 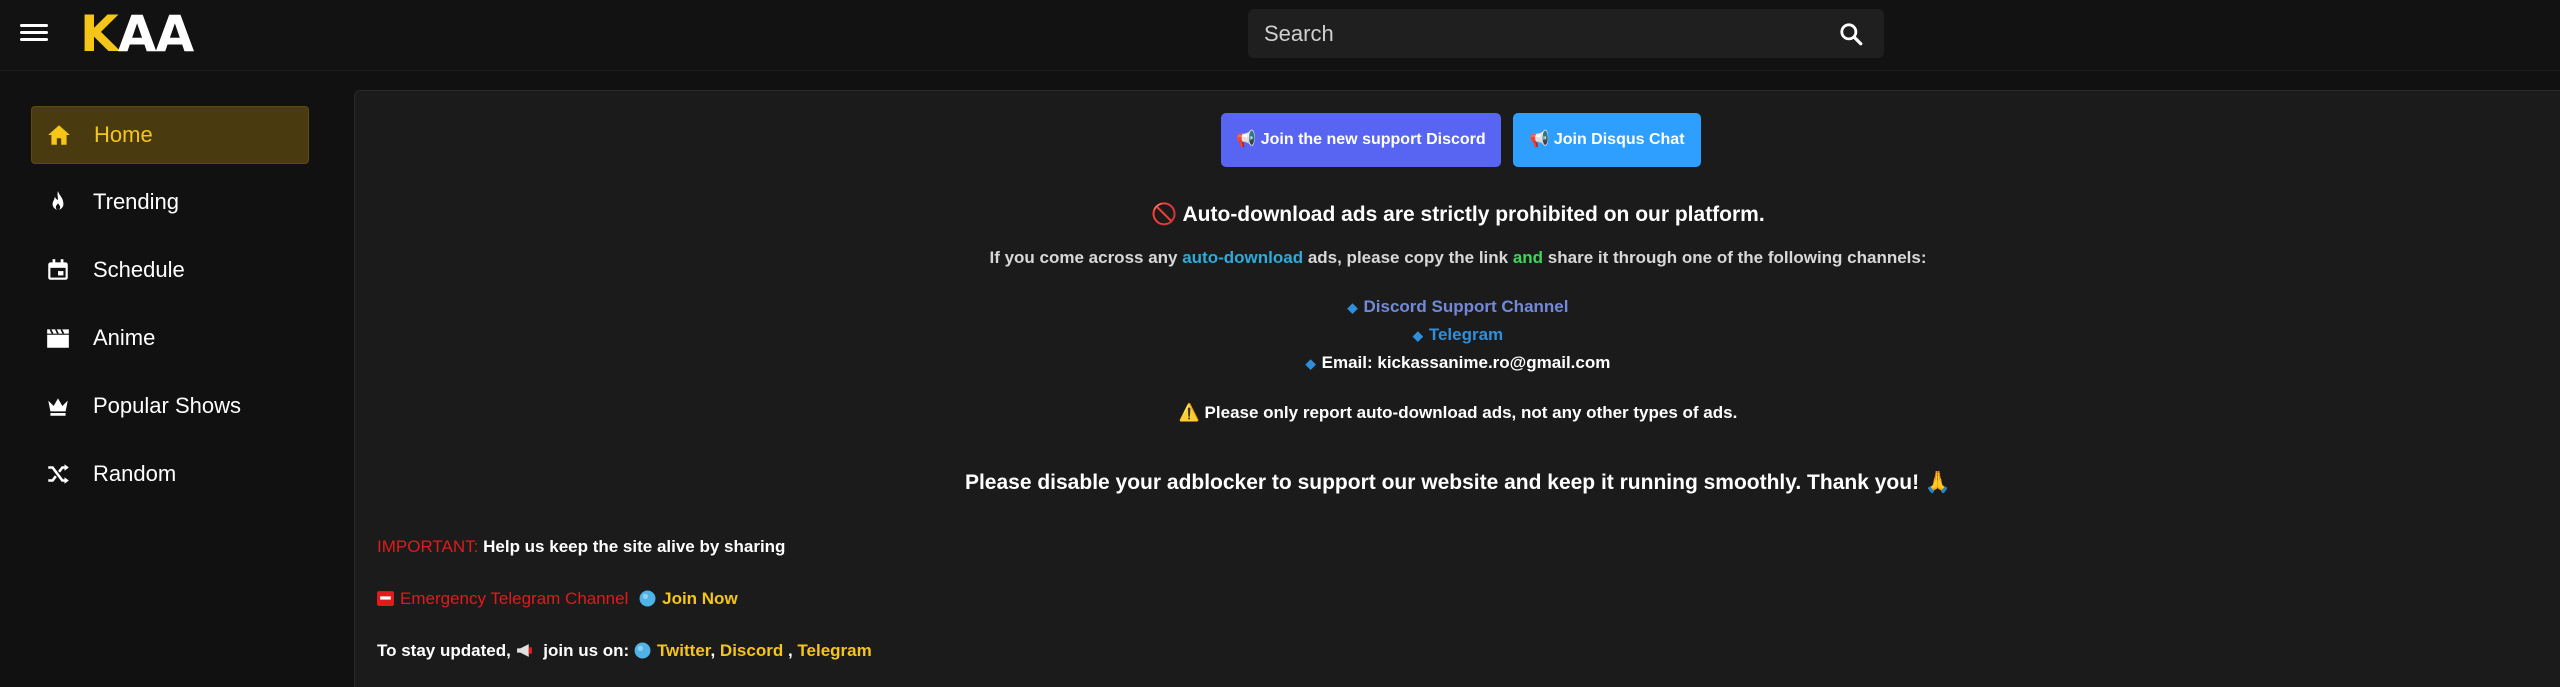 I want to click on sidebar-item-trending: Trending, so click(x=169, y=202).